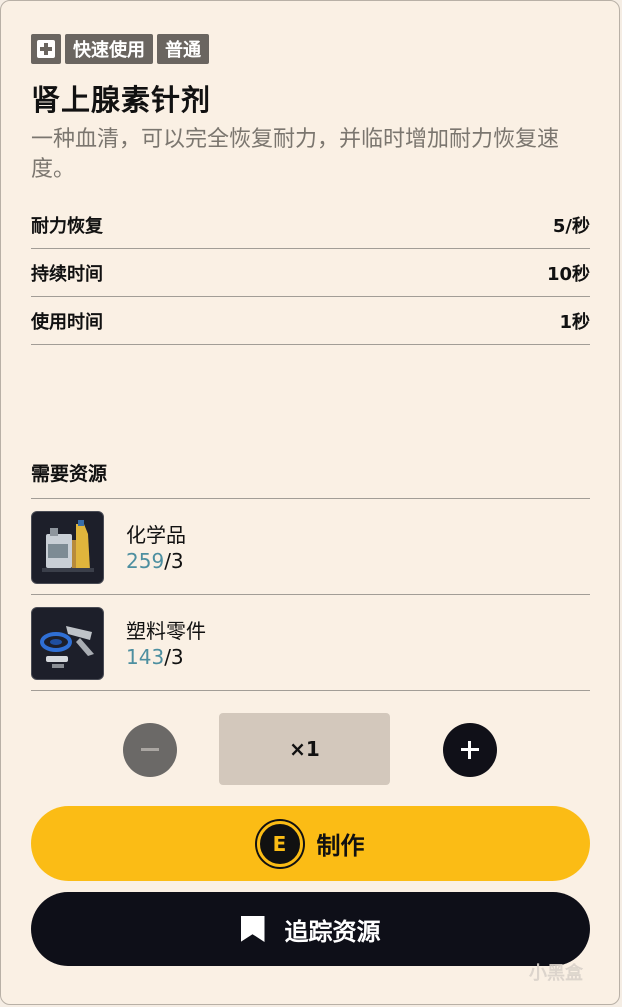 The image size is (622, 1007). What do you see at coordinates (574, 322) in the screenshot?
I see `stat-value: 1秒` at bounding box center [574, 322].